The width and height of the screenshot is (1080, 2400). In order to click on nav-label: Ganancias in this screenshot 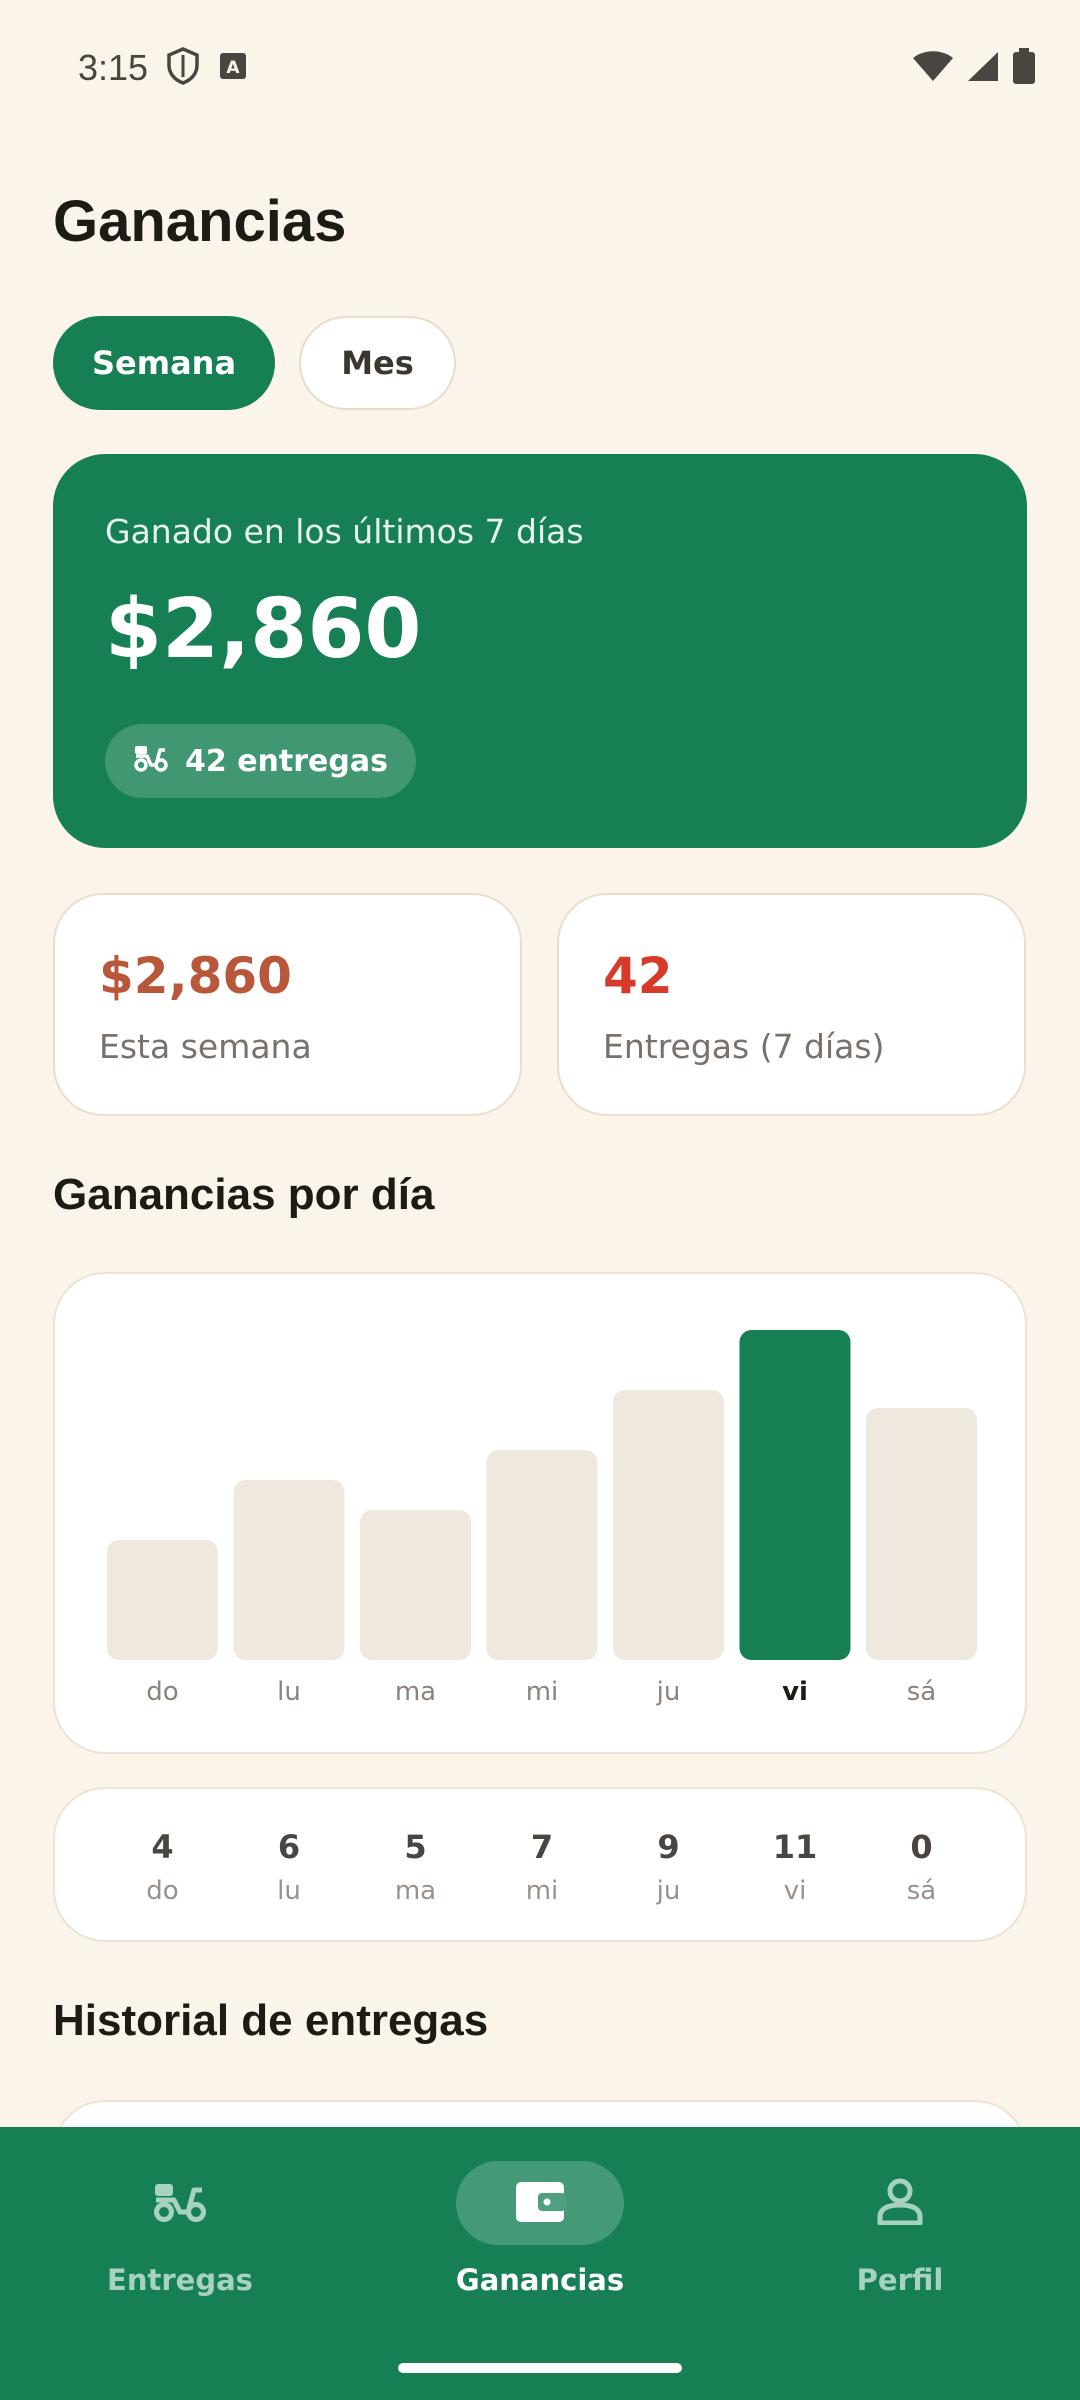, I will do `click(540, 2280)`.